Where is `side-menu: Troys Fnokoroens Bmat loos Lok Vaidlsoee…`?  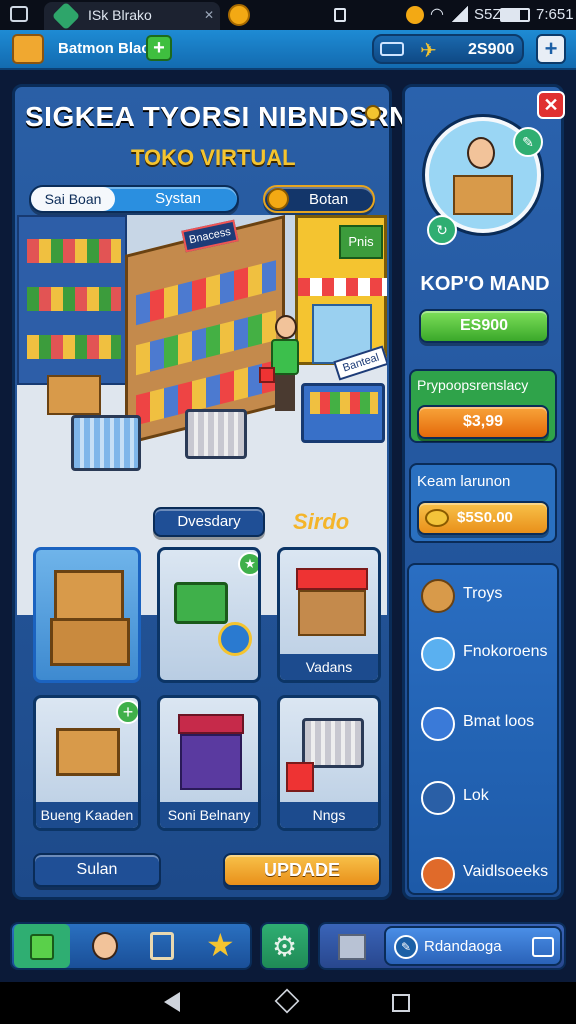
side-menu: Troys Fnokoroens Bmat loos Lok Vaidlsoee… is located at coordinates (483, 729).